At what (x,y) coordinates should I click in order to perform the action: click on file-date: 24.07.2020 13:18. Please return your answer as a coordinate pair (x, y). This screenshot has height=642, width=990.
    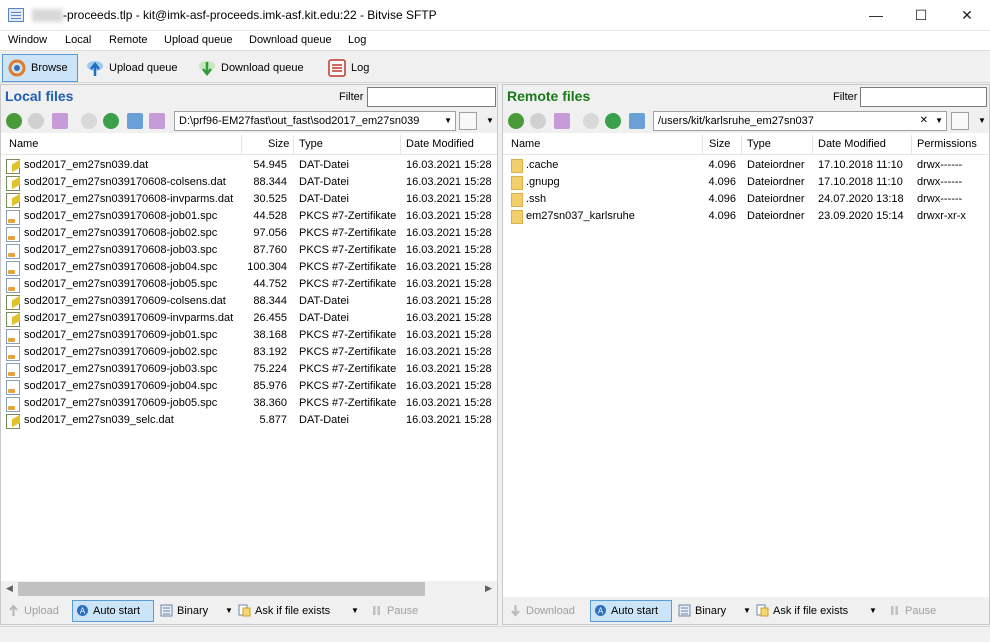
    Looking at the image, I should click on (861, 199).